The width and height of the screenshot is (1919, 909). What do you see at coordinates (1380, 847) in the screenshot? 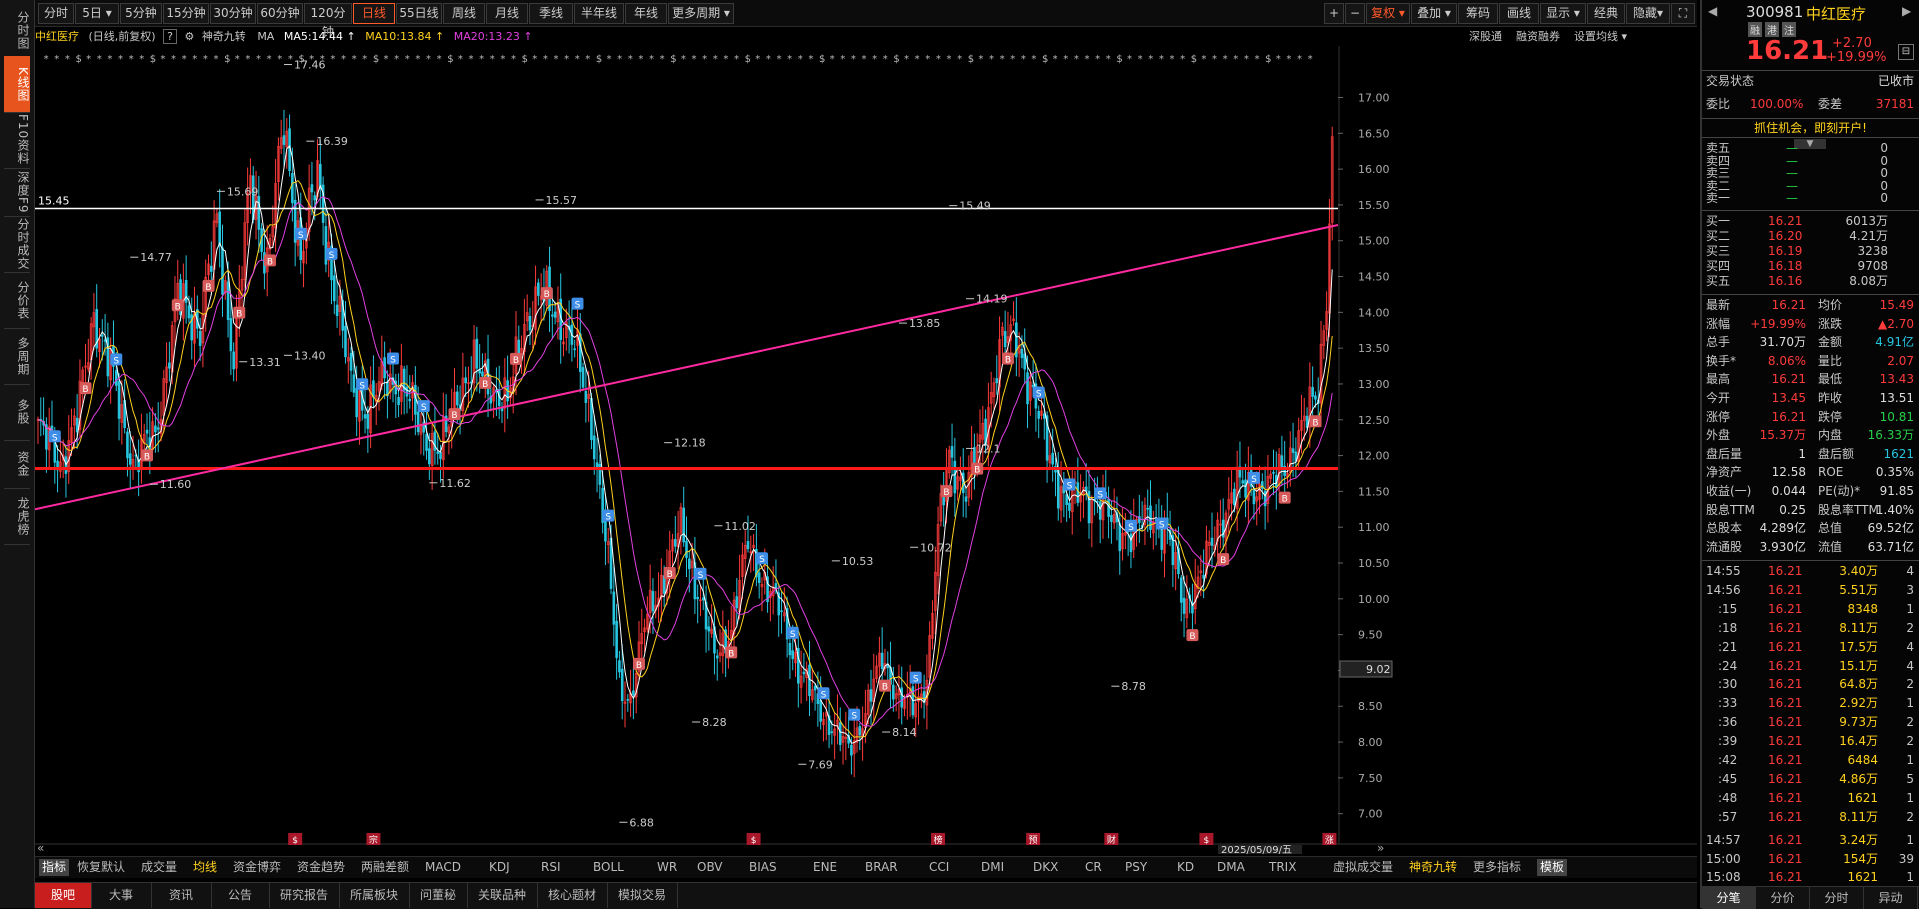
I see `scroll-right-icon: »` at bounding box center [1380, 847].